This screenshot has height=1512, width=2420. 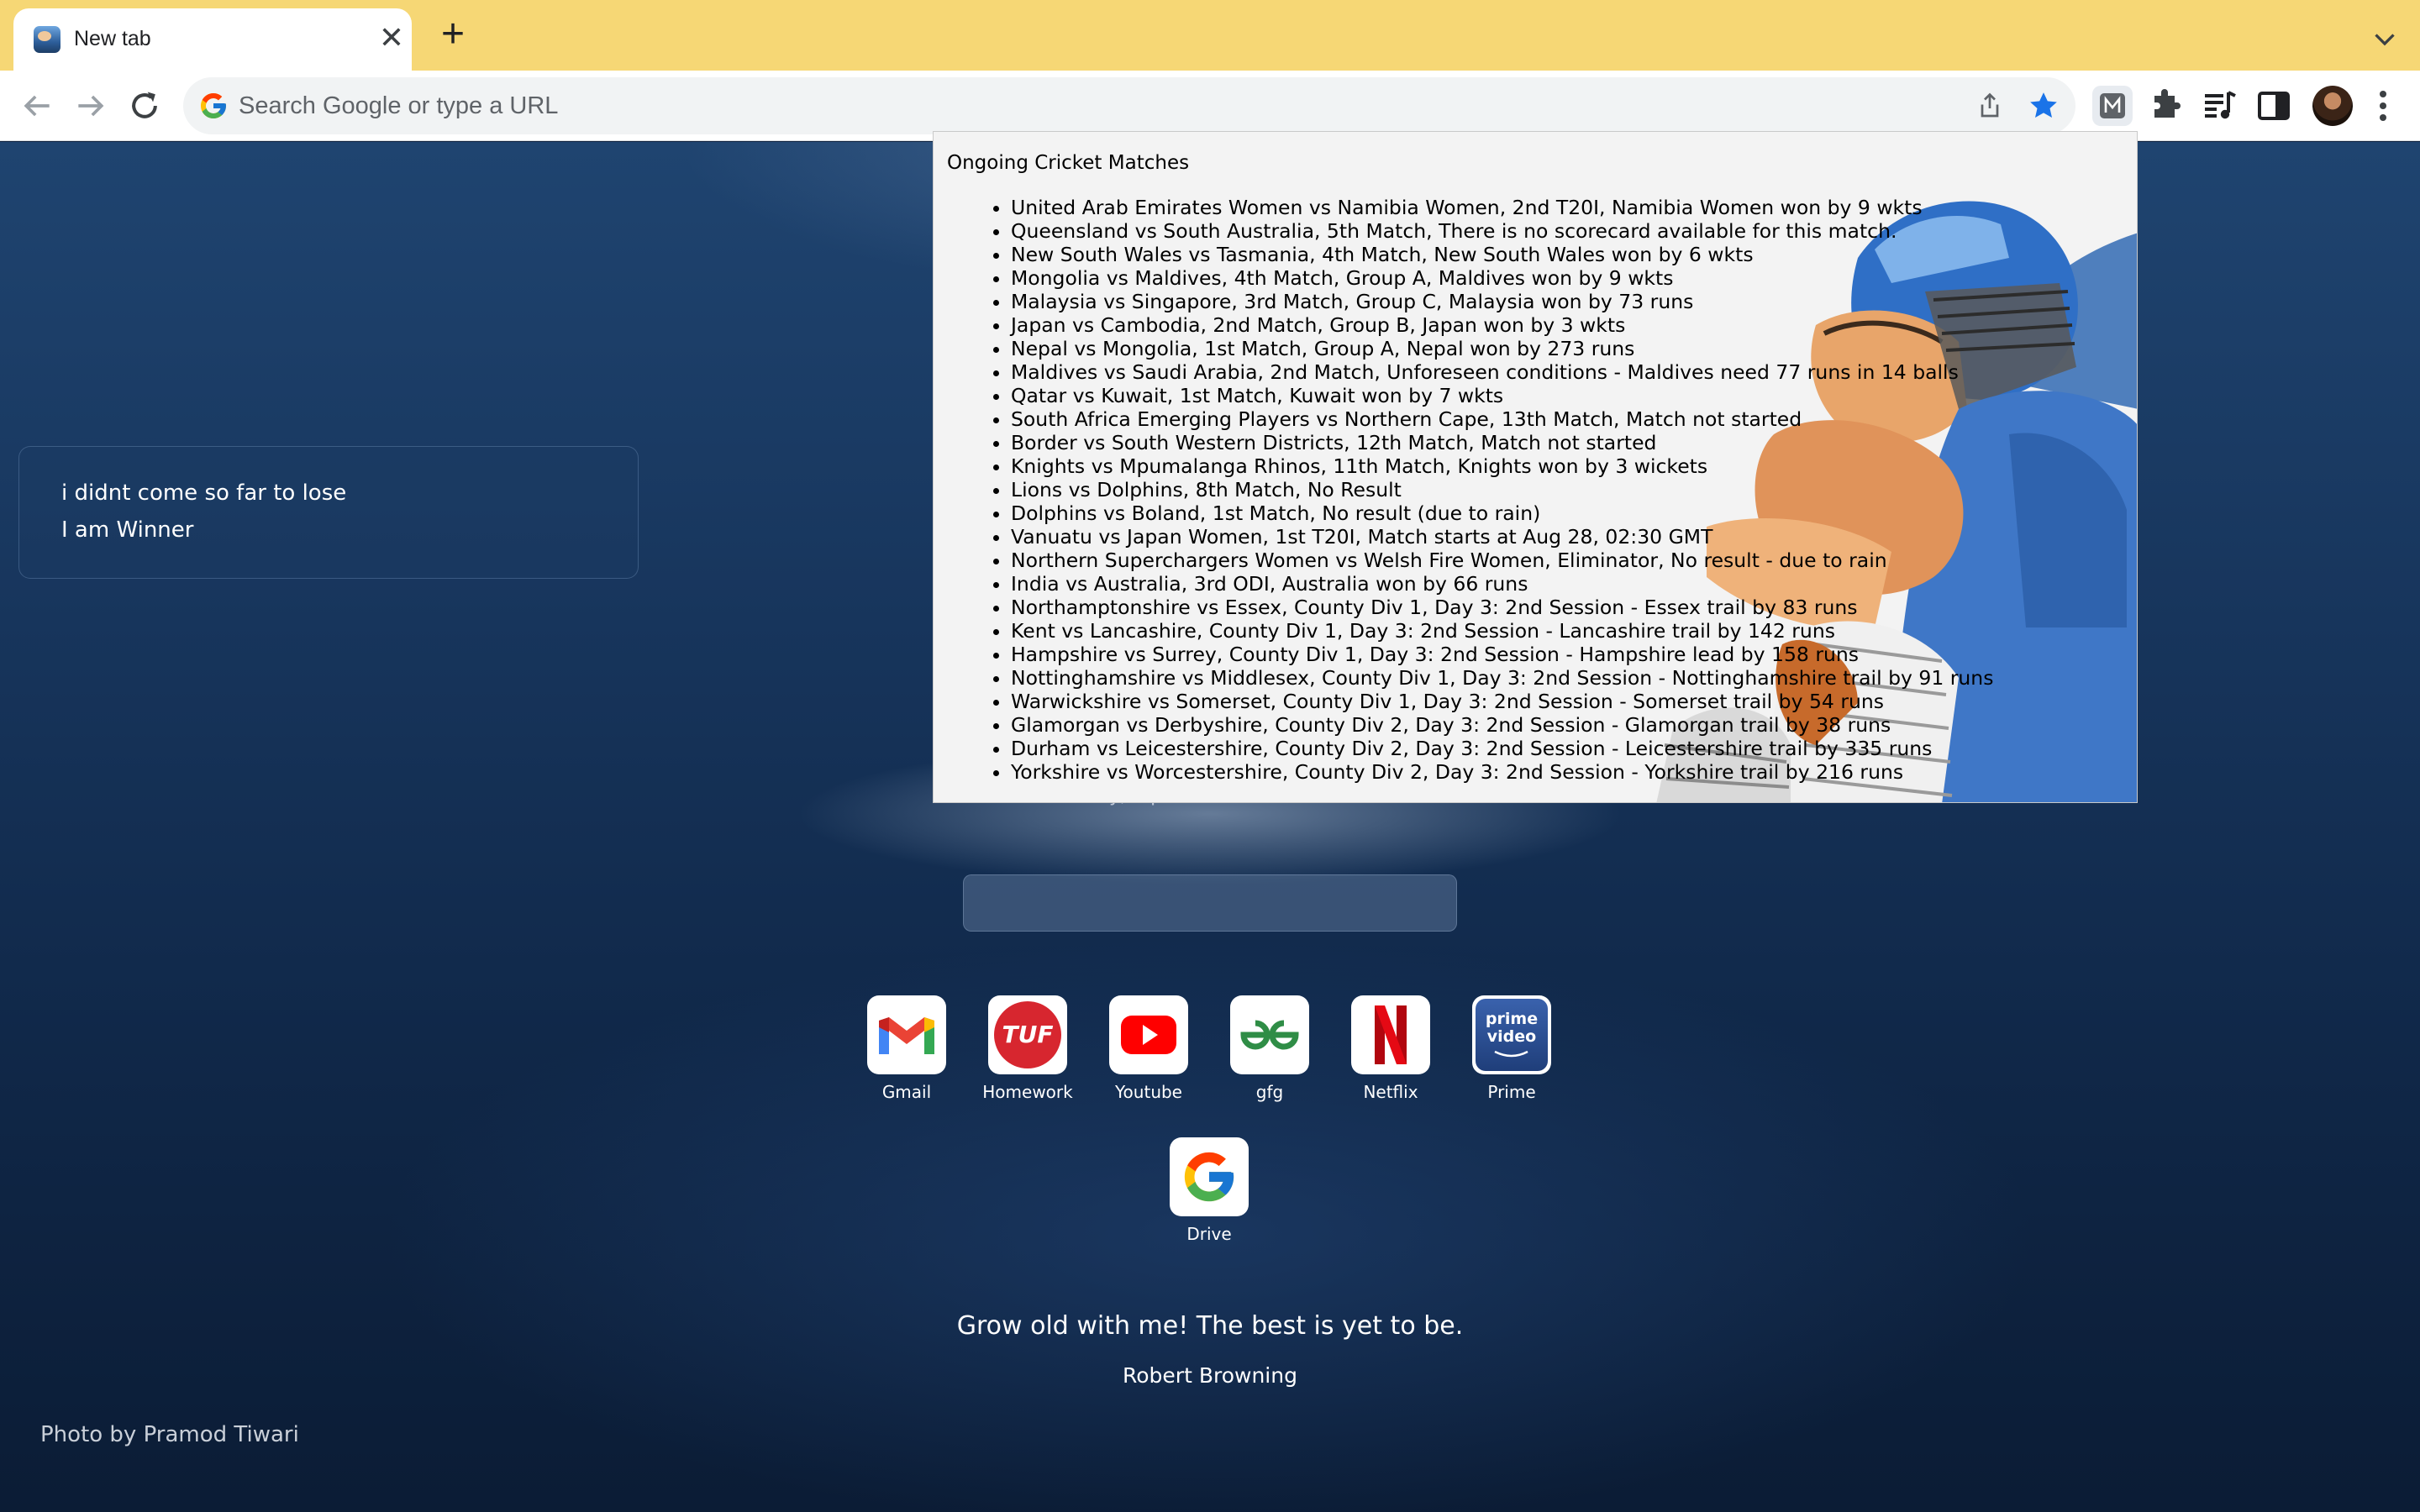 I want to click on forward-arrow-icon, so click(x=90, y=105).